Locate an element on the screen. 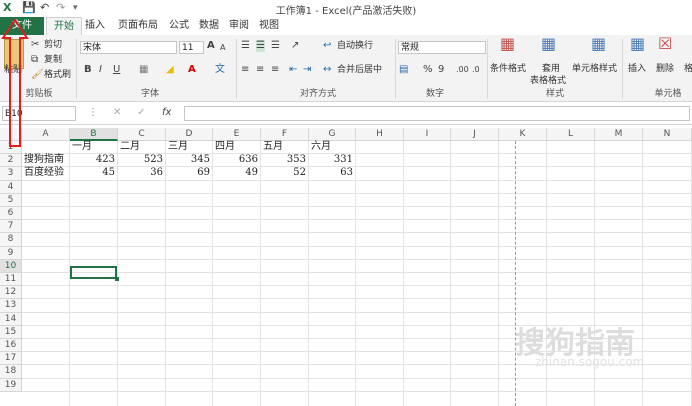  format-painter-button: 格式刷 is located at coordinates (57, 75).